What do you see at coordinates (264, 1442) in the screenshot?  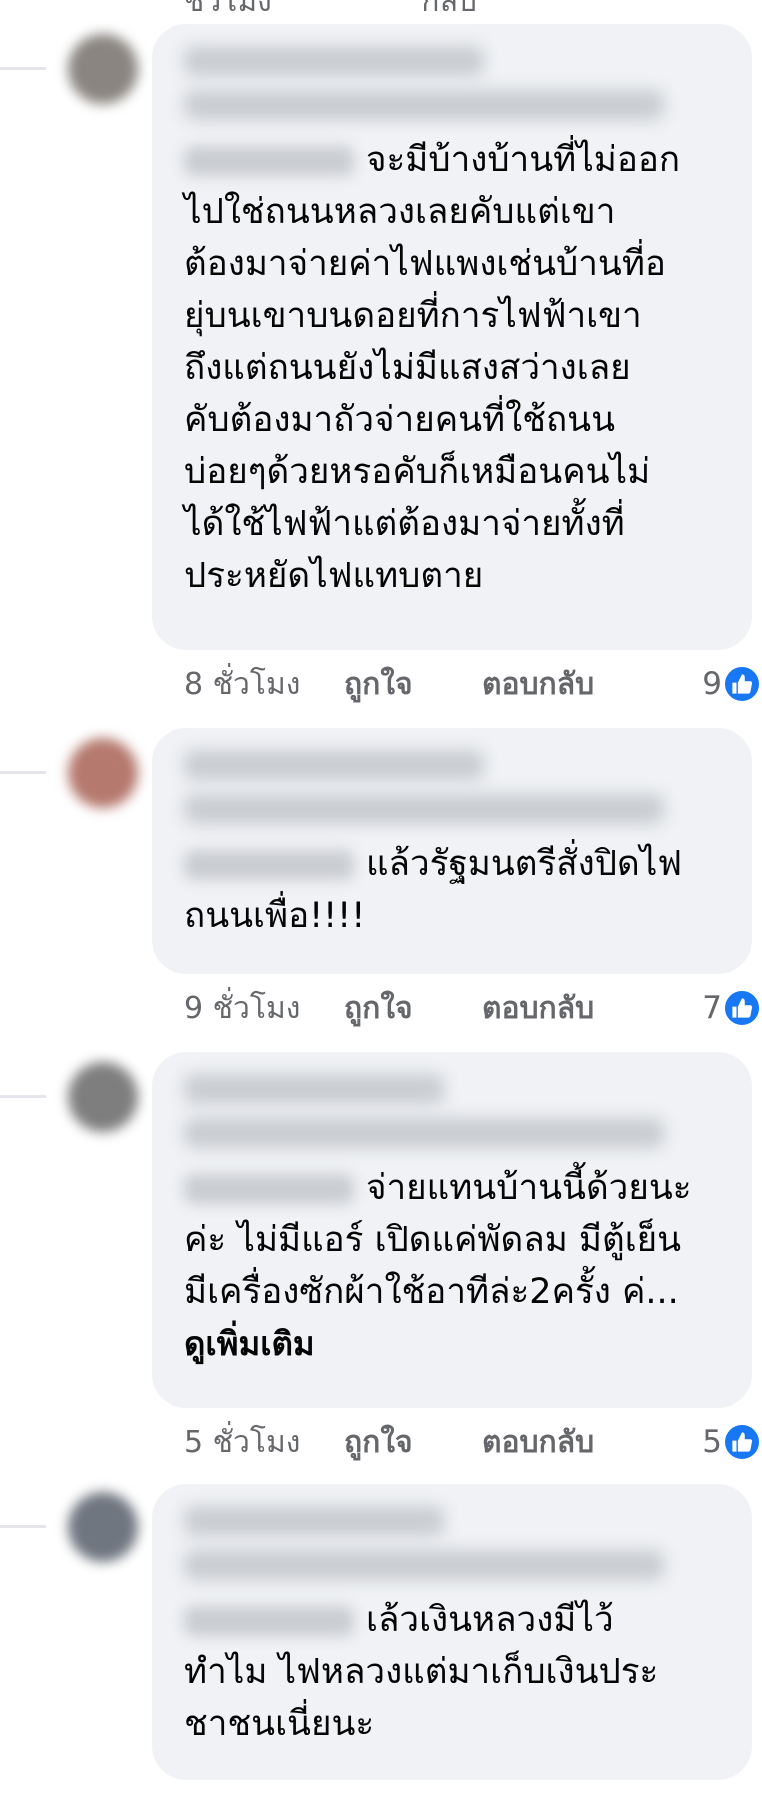 I see `comment-time: 5 ชั่วโมง` at bounding box center [264, 1442].